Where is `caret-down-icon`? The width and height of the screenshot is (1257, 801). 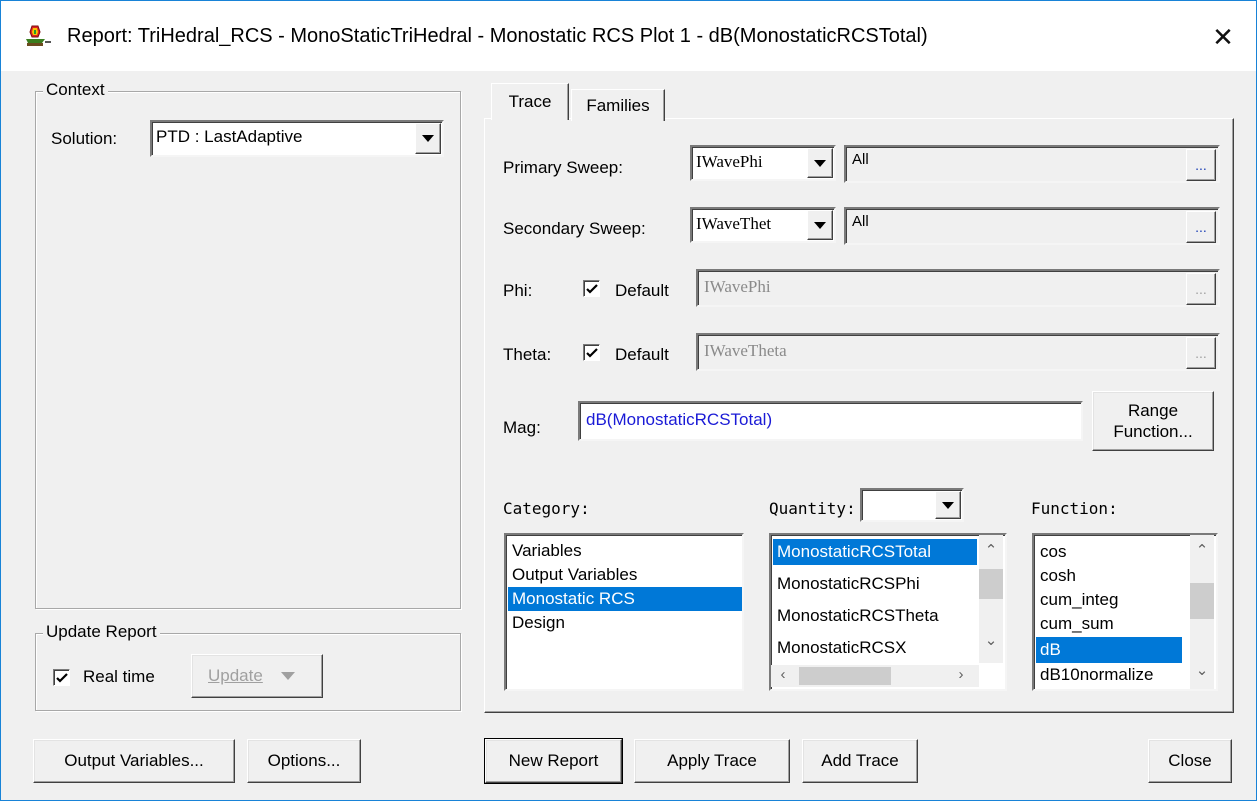
caret-down-icon is located at coordinates (287, 676).